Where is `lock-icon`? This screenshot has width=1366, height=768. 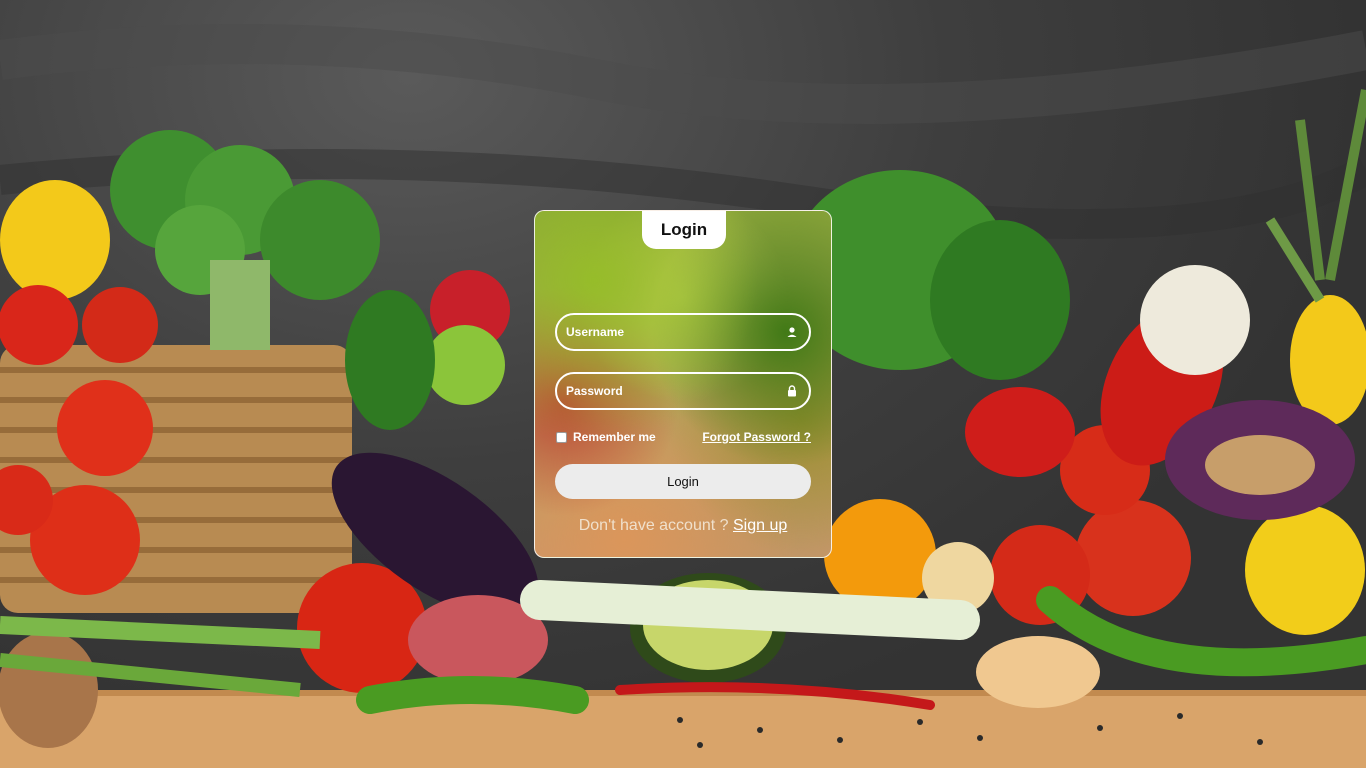 lock-icon is located at coordinates (792, 391).